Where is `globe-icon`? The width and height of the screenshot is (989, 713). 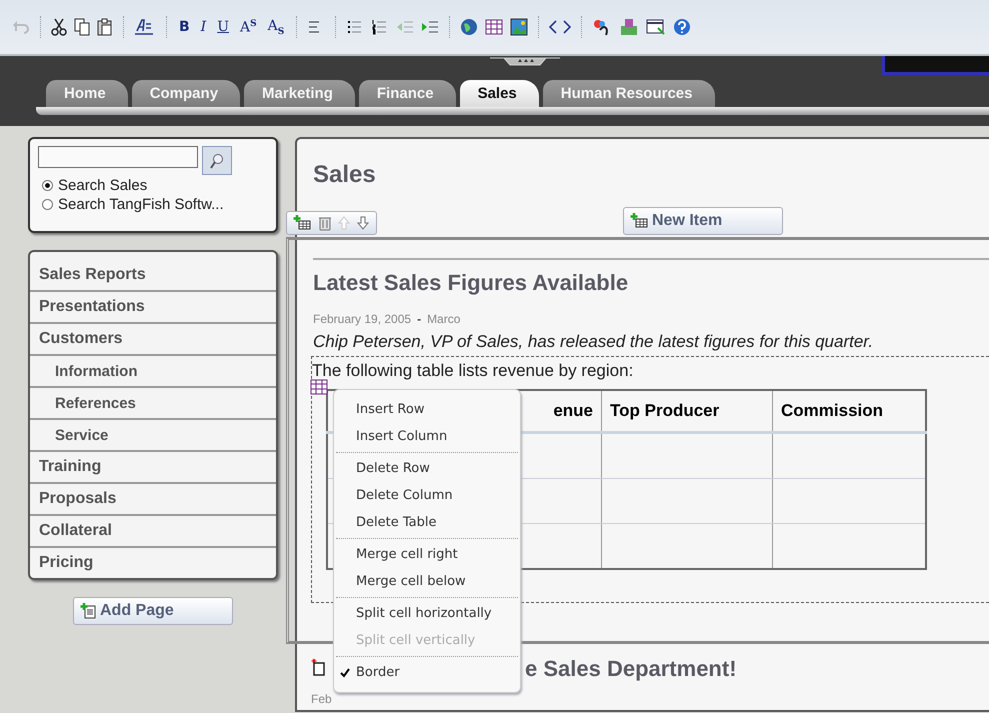 globe-icon is located at coordinates (469, 27).